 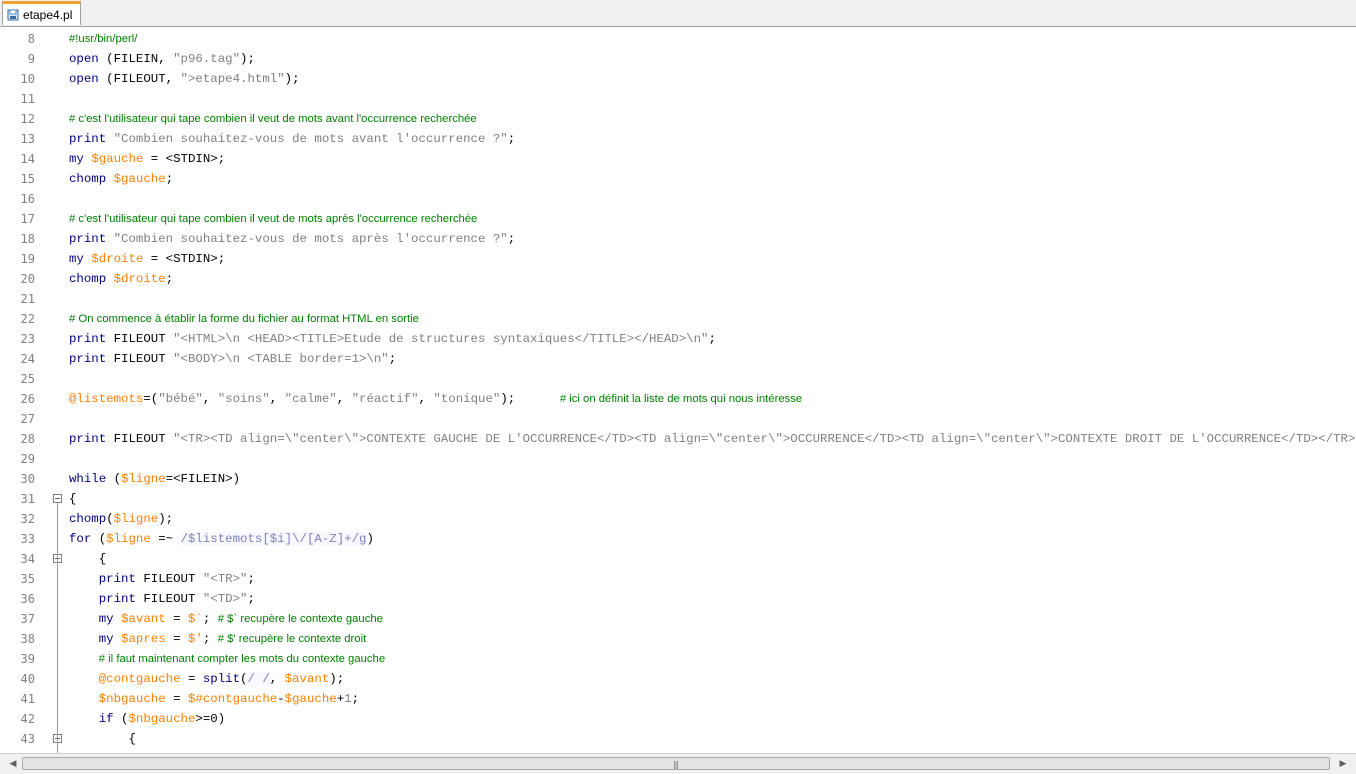 I want to click on code-line: 11, so click(x=678, y=99).